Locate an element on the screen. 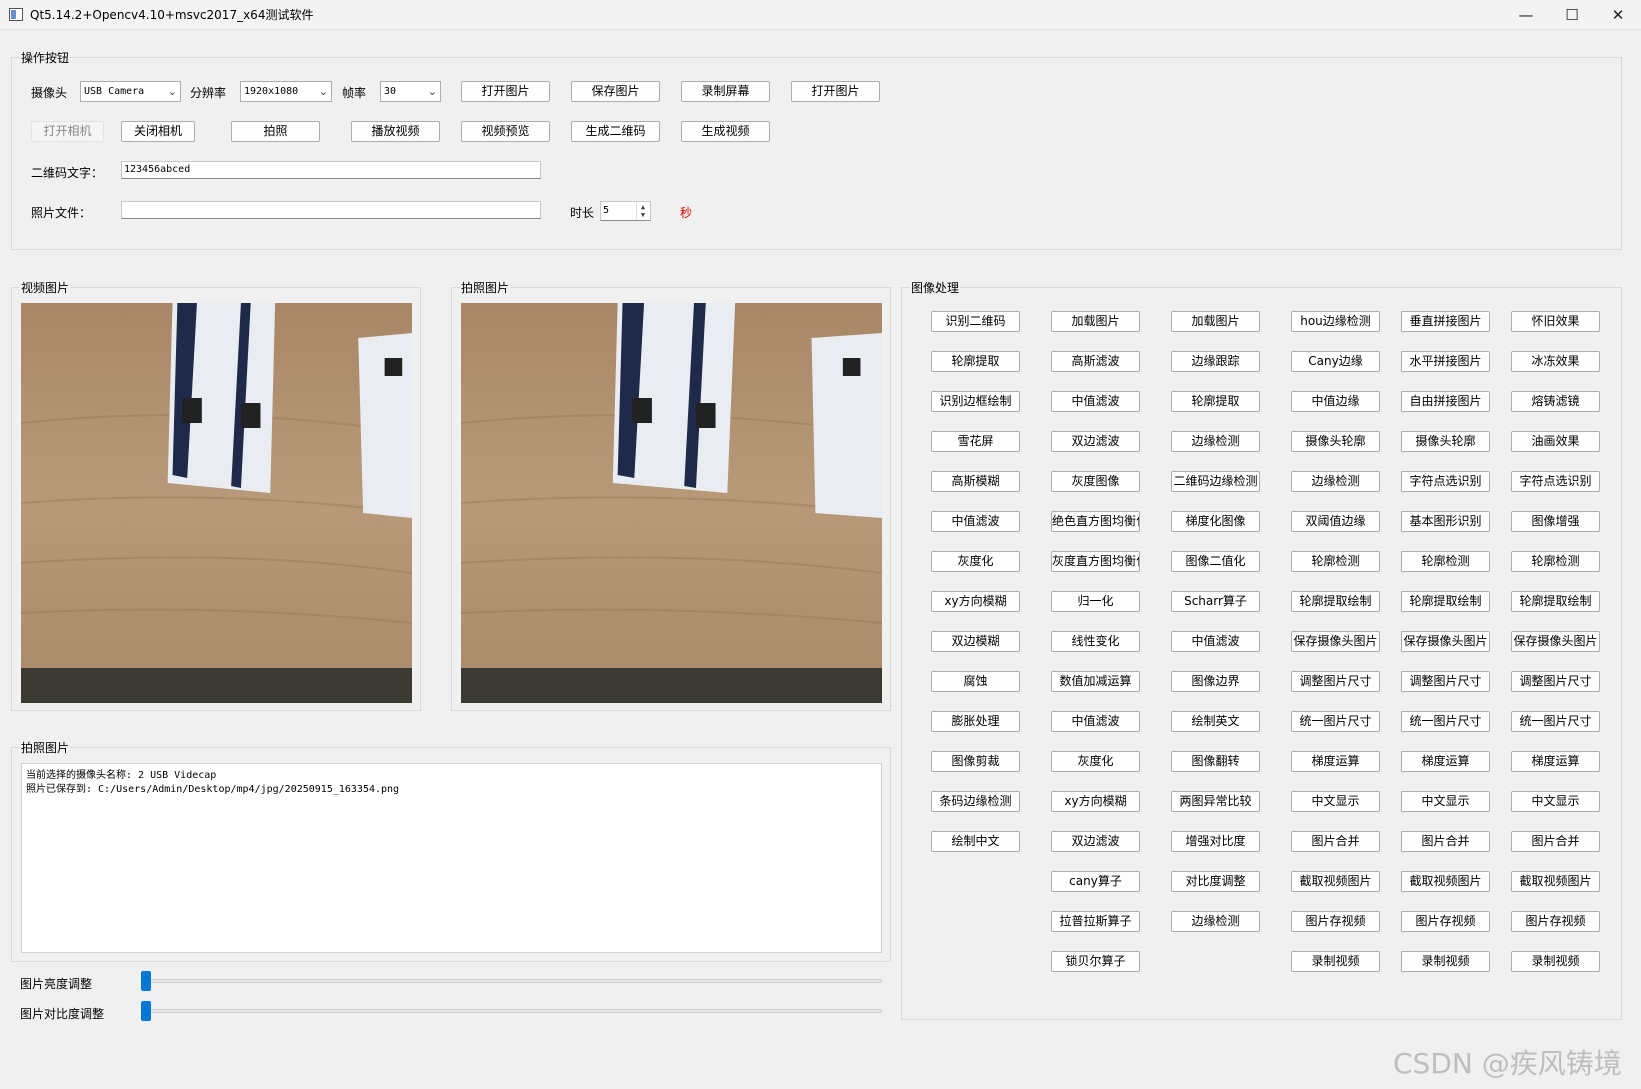  video-preview-button: 视频预览 is located at coordinates (505, 131).